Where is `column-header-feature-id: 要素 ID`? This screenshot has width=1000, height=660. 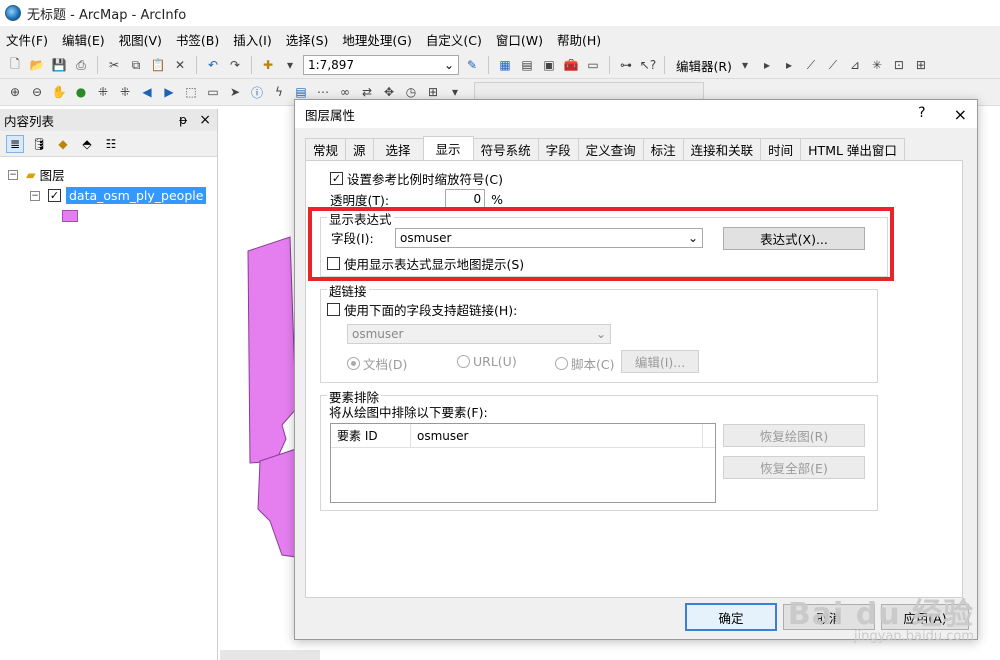 column-header-feature-id: 要素 ID is located at coordinates (371, 435).